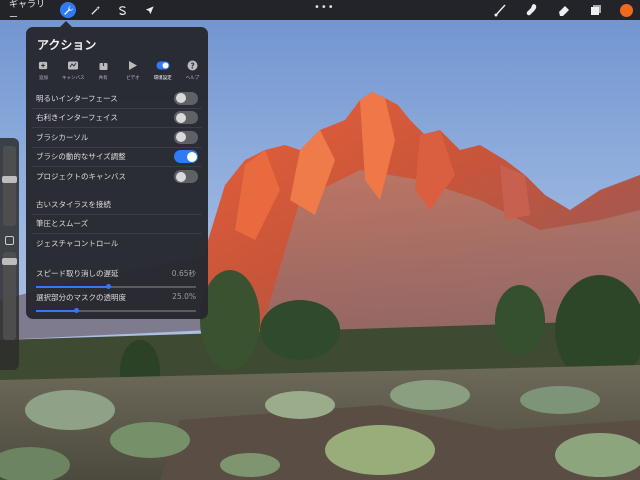 This screenshot has height=480, width=640. What do you see at coordinates (73, 69) in the screenshot?
I see `tab-canvas: キャンバス` at bounding box center [73, 69].